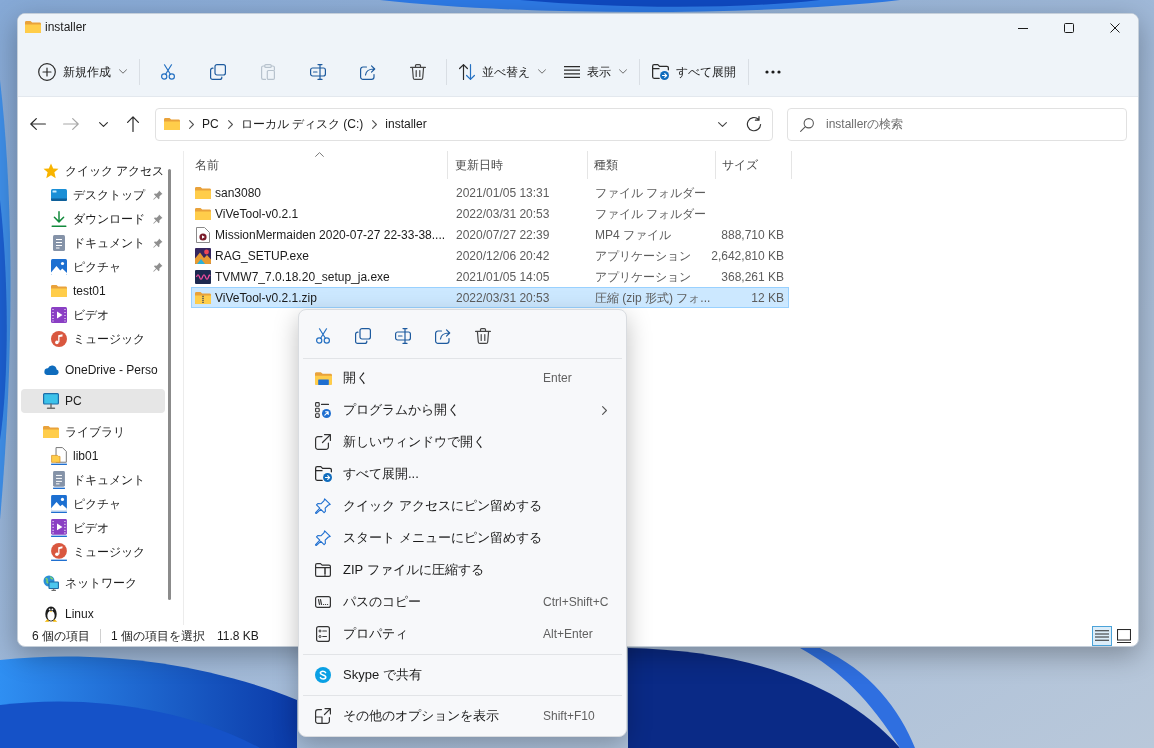 This screenshot has width=1154, height=748. I want to click on menu-item: プログラムから開く, so click(462, 410).